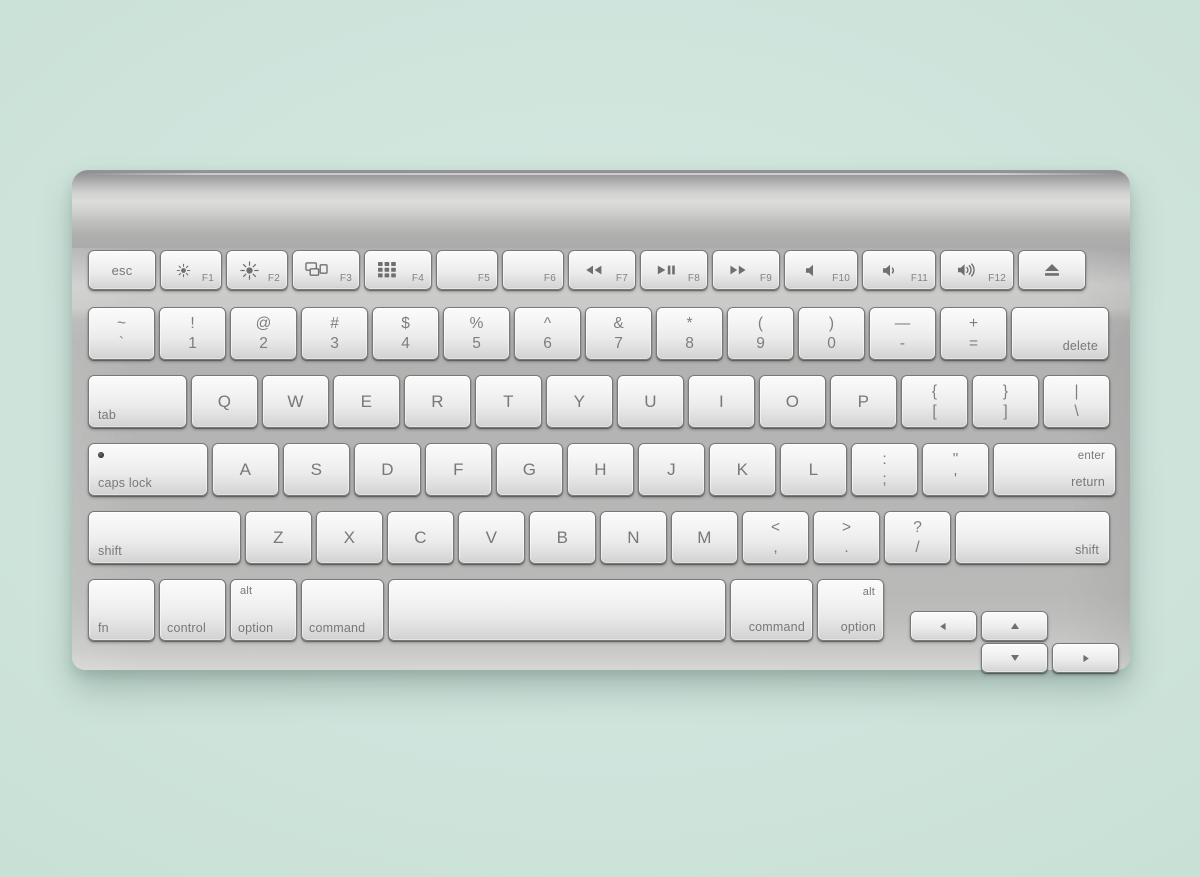 The width and height of the screenshot is (1200, 877). I want to click on key-command-right: command, so click(771, 610).